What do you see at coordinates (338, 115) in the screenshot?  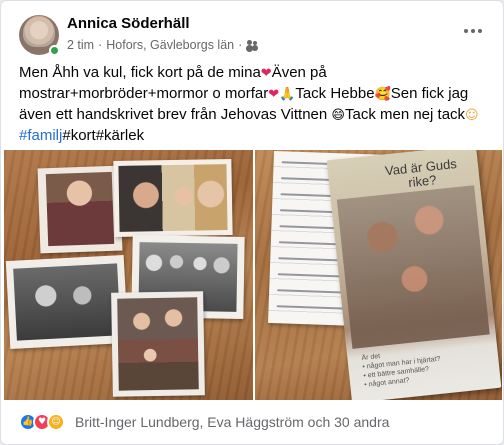 I see `grin-emoji-icon: 😄` at bounding box center [338, 115].